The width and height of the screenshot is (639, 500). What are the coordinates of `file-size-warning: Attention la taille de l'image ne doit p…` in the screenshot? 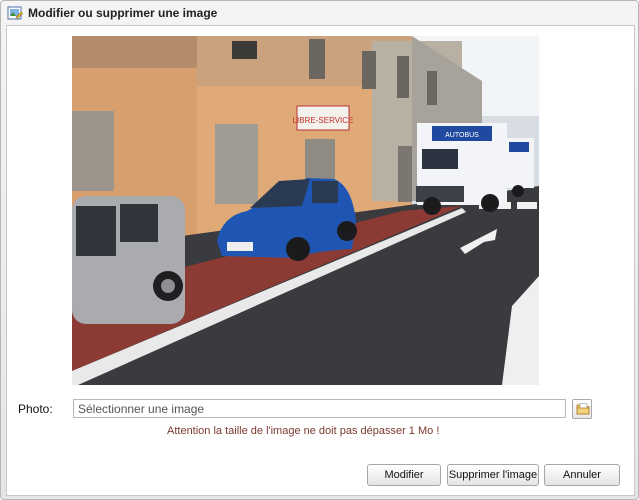 It's located at (303, 431).